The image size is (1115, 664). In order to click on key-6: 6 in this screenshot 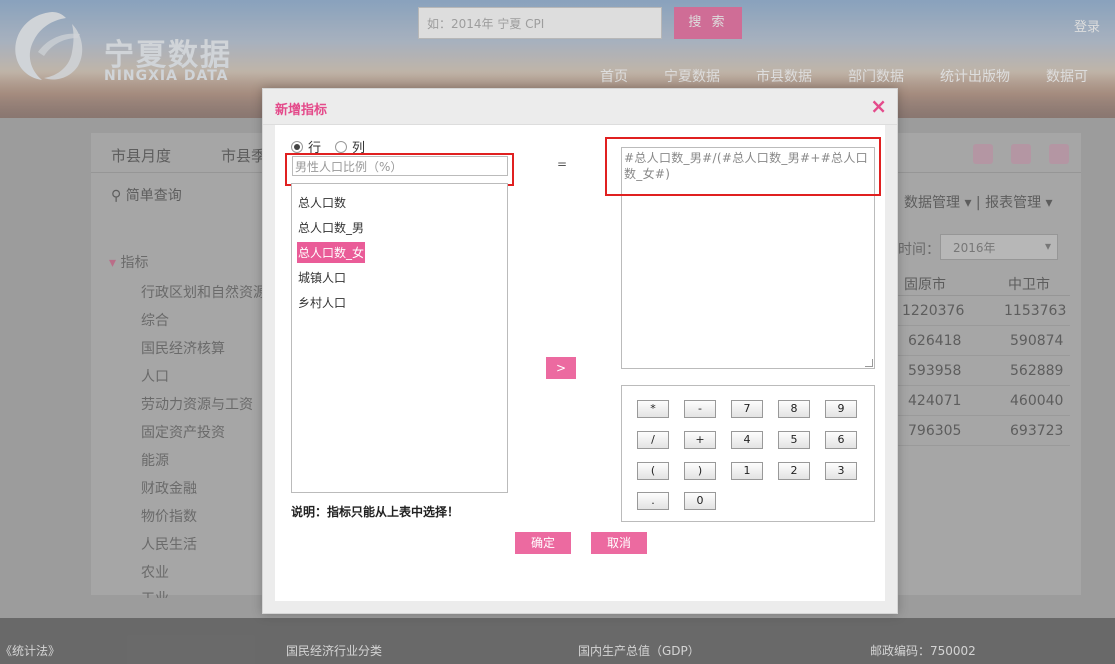, I will do `click(841, 440)`.